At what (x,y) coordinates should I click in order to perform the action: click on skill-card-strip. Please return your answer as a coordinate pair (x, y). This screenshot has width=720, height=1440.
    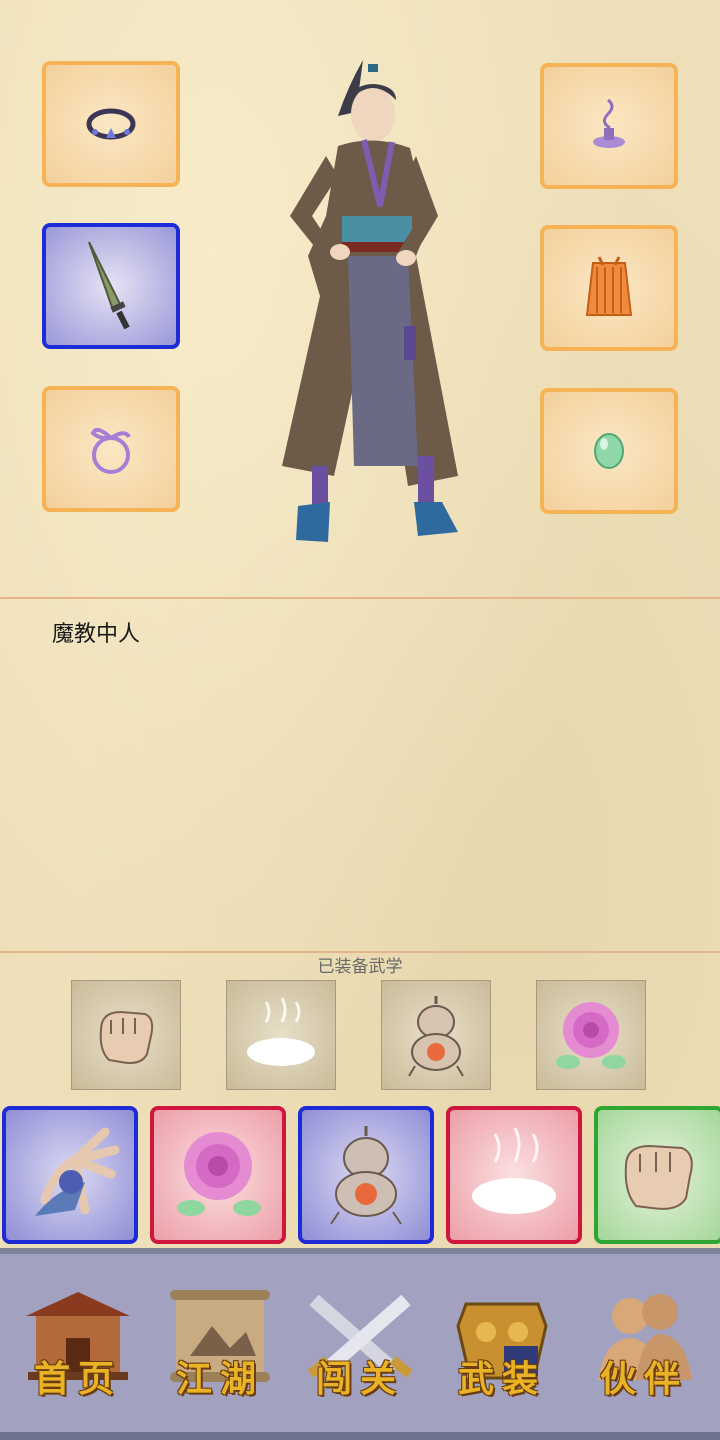
    Looking at the image, I should click on (360, 1177).